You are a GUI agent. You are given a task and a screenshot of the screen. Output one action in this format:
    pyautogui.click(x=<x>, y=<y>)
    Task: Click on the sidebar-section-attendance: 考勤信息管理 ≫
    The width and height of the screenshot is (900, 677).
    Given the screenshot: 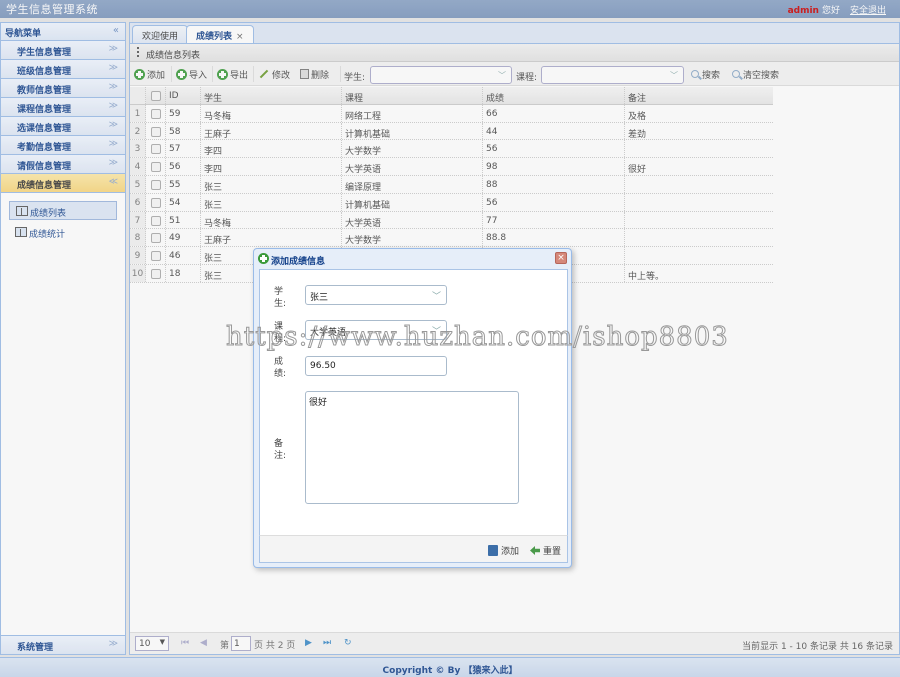 What is the action you would take?
    pyautogui.click(x=63, y=145)
    